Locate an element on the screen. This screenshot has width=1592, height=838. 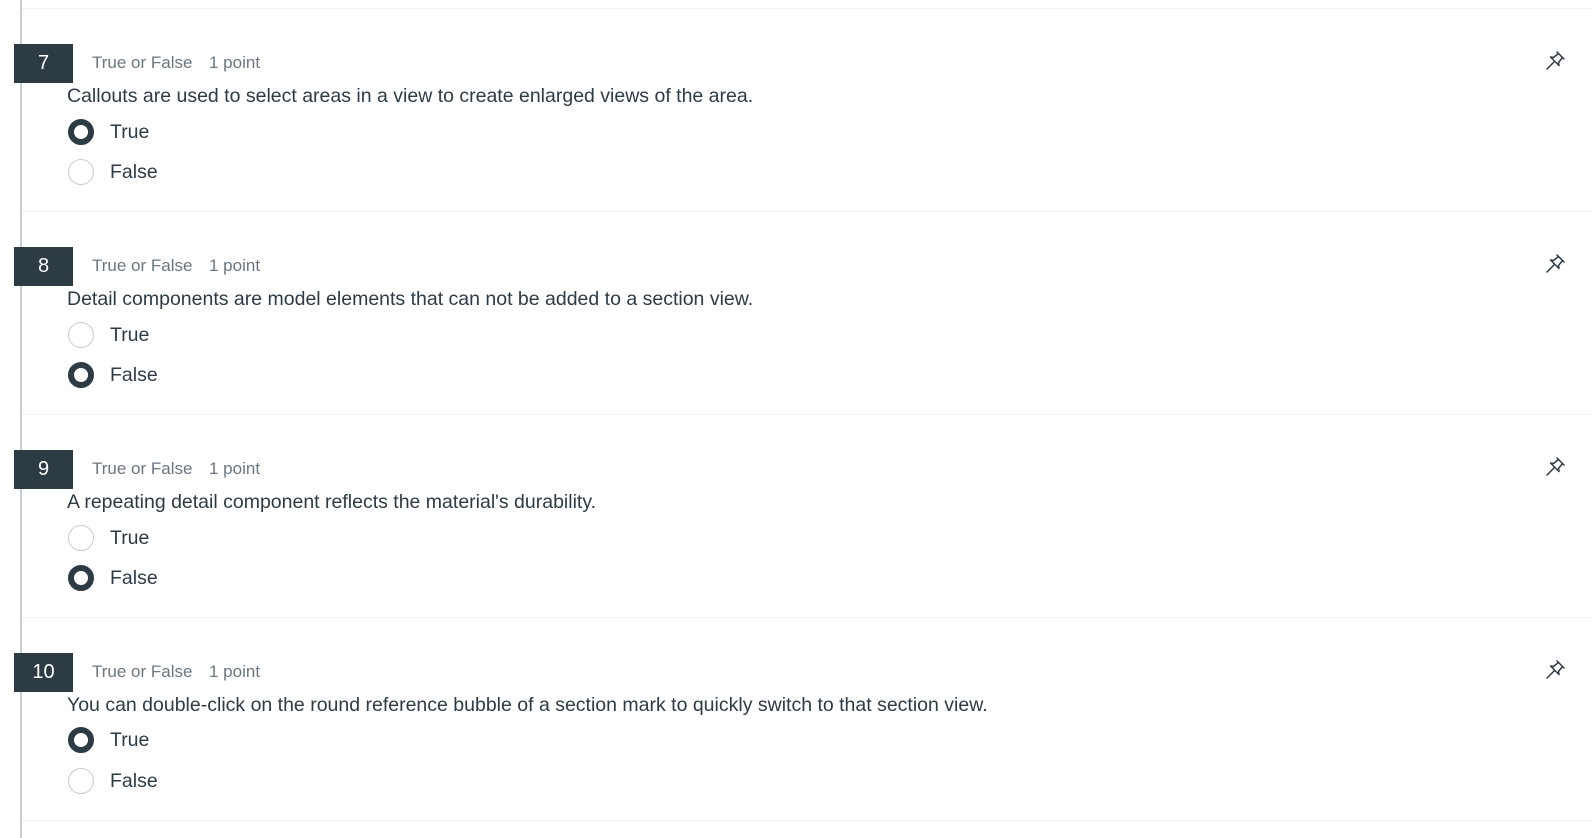
question-number-badge: 9 is located at coordinates (43, 469).